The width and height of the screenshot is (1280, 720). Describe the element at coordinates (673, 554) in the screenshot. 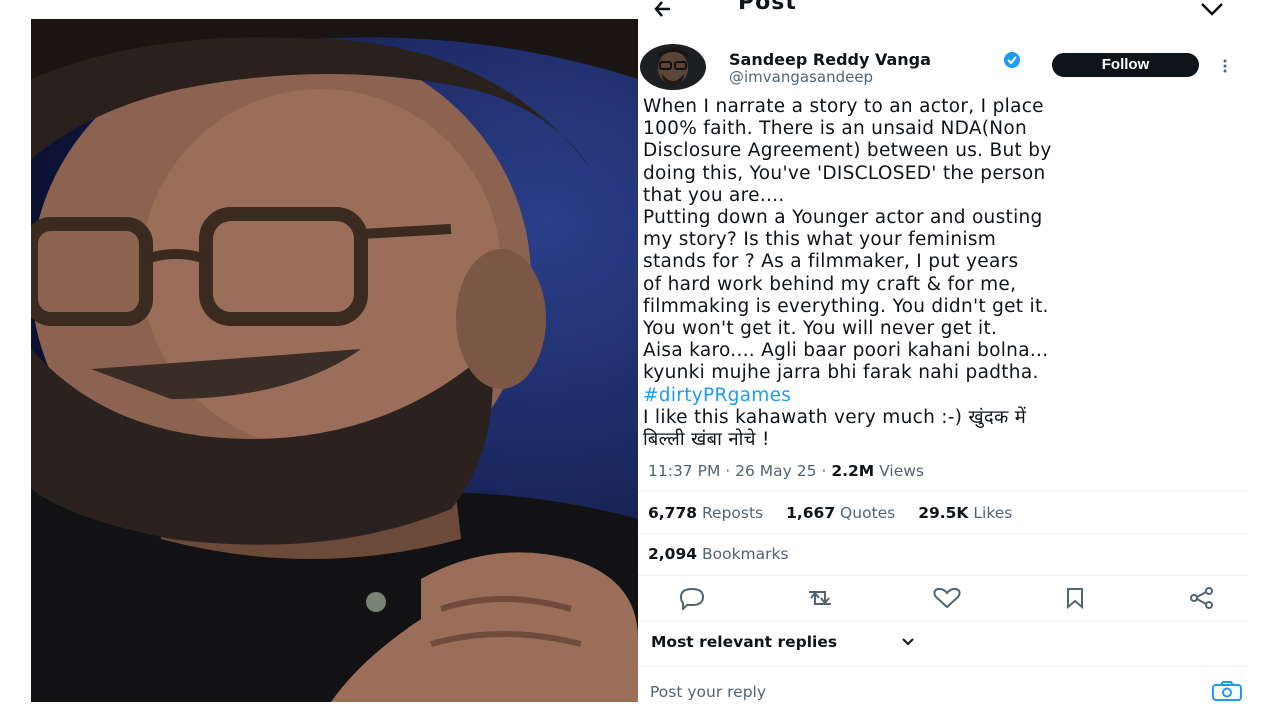

I see `bookmarks-count: 2,094` at that location.